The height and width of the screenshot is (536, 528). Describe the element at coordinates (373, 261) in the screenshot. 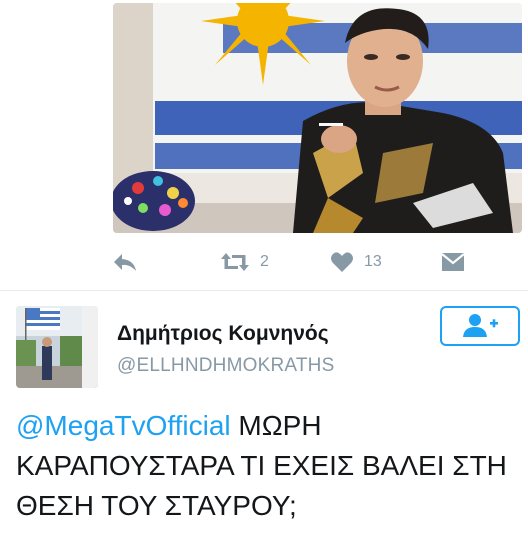

I see `like-count: 13` at that location.